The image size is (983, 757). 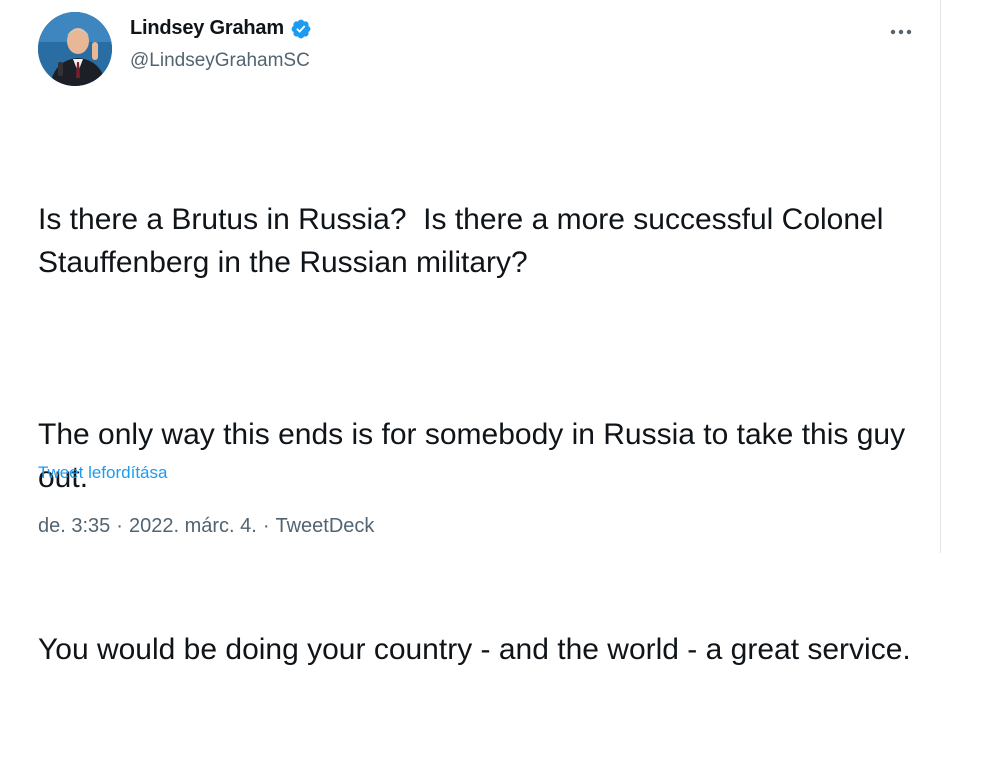 I want to click on author-handle: @LindseyGrahamSC, so click(x=220, y=61).